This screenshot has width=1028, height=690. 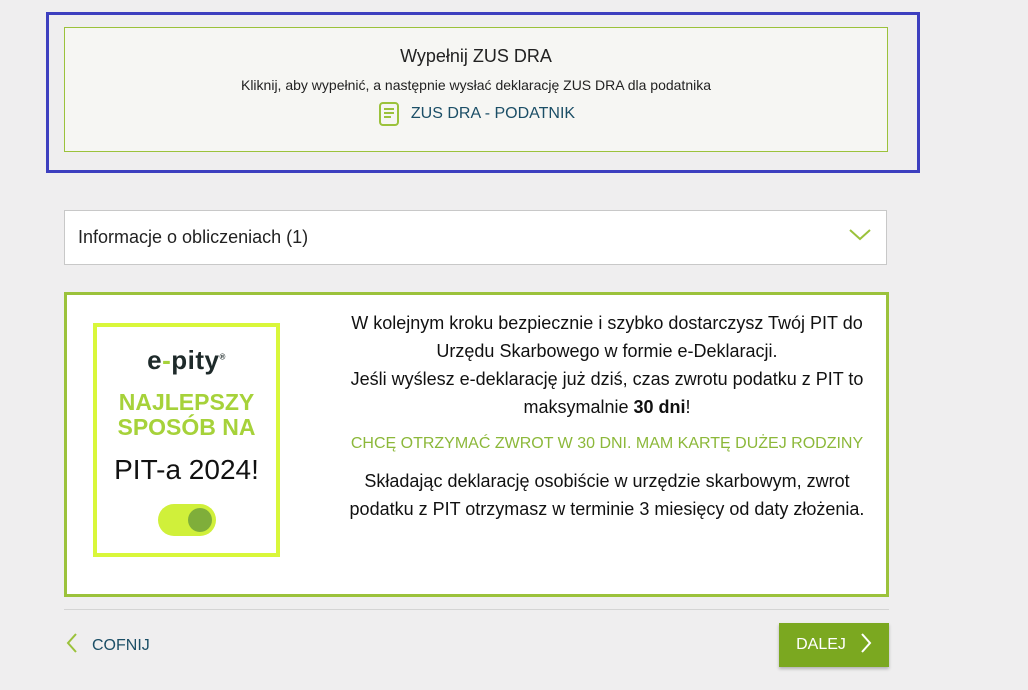 What do you see at coordinates (389, 114) in the screenshot?
I see `document-icon` at bounding box center [389, 114].